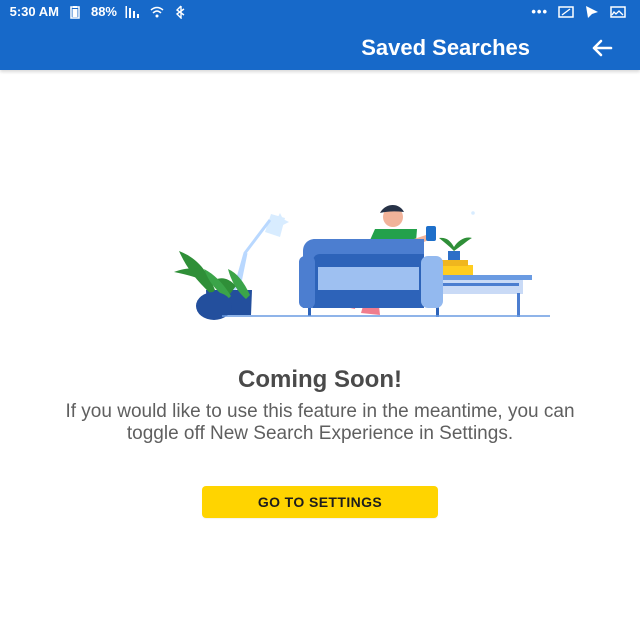  I want to click on battery-percent: 88%, so click(104, 11).